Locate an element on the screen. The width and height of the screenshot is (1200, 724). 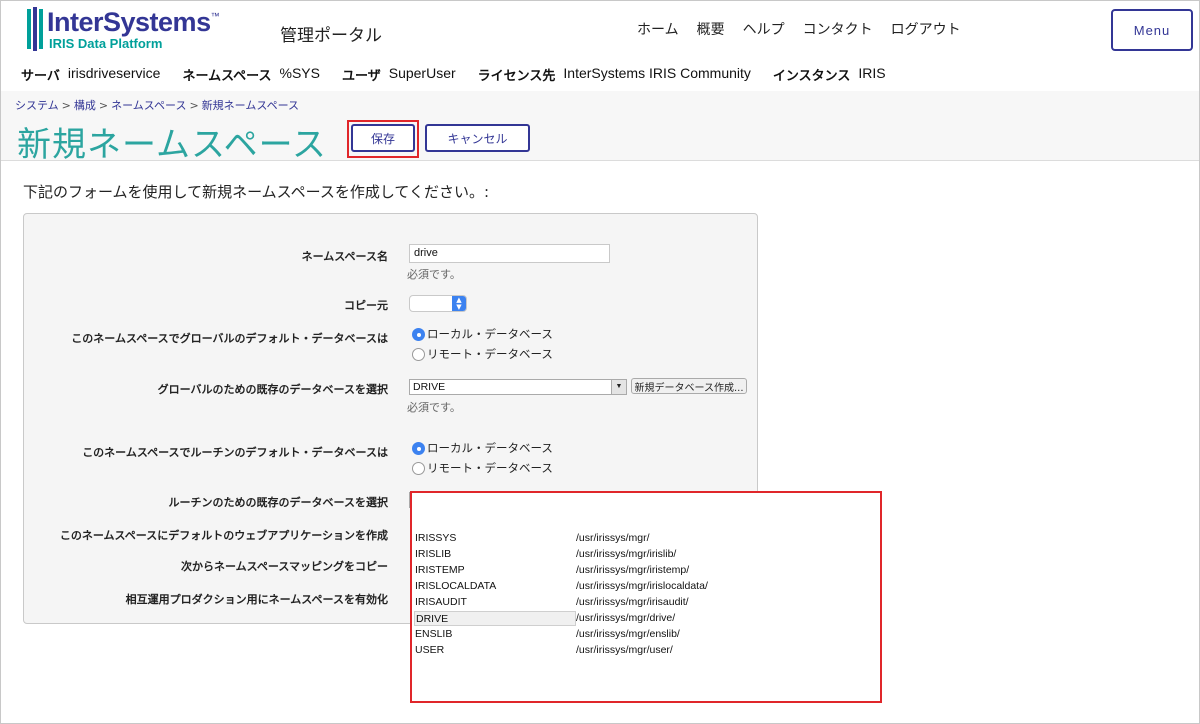
info-user: ユーザ SuperUser is located at coordinates (399, 74).